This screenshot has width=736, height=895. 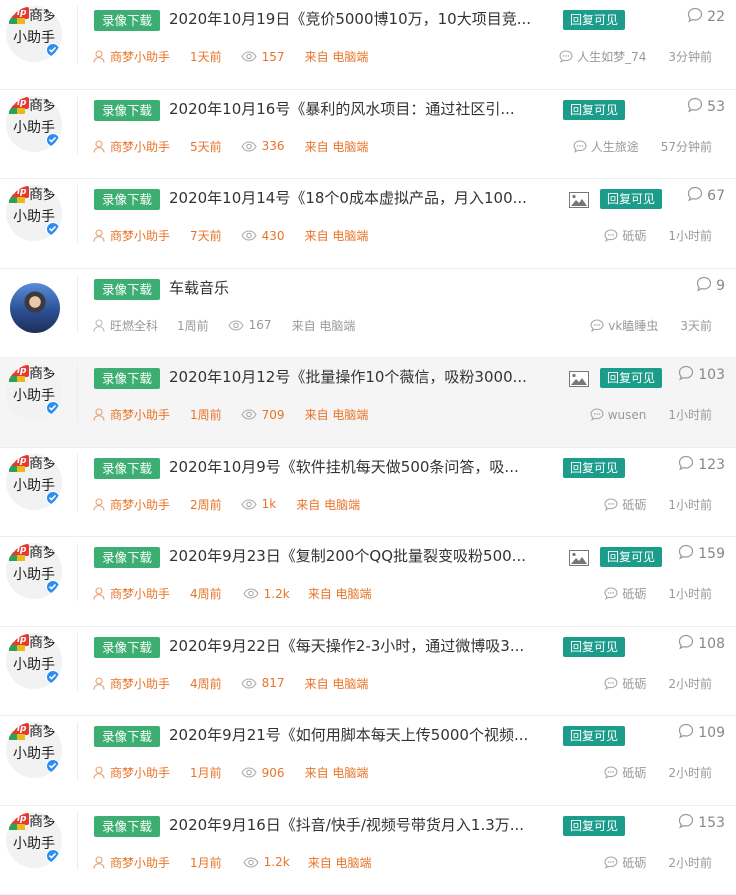 I want to click on comment-count: 53, so click(x=706, y=107).